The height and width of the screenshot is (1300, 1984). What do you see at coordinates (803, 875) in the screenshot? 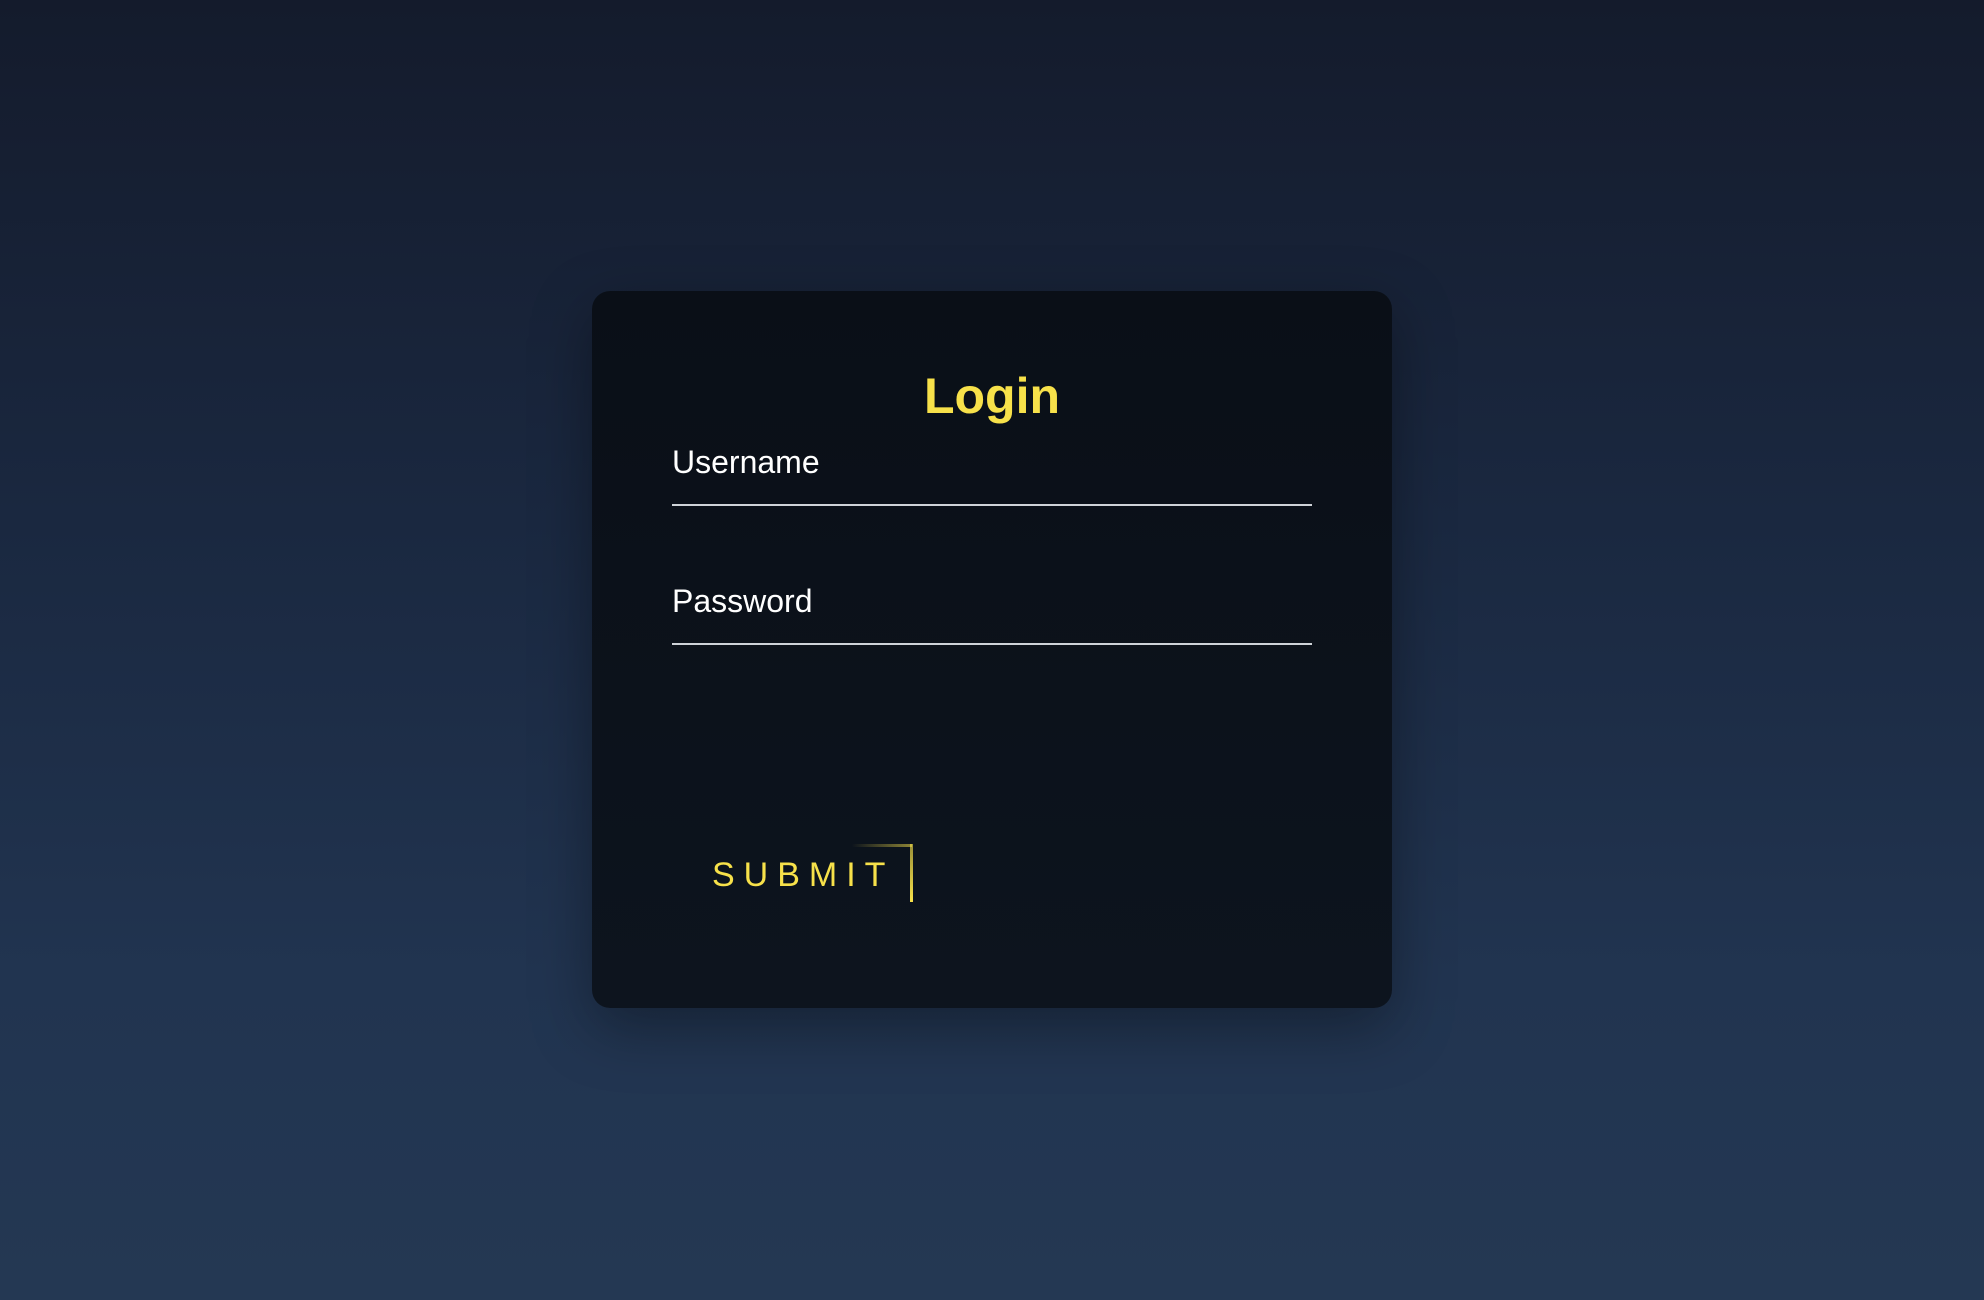
I see `submit-label: SUBMIT` at bounding box center [803, 875].